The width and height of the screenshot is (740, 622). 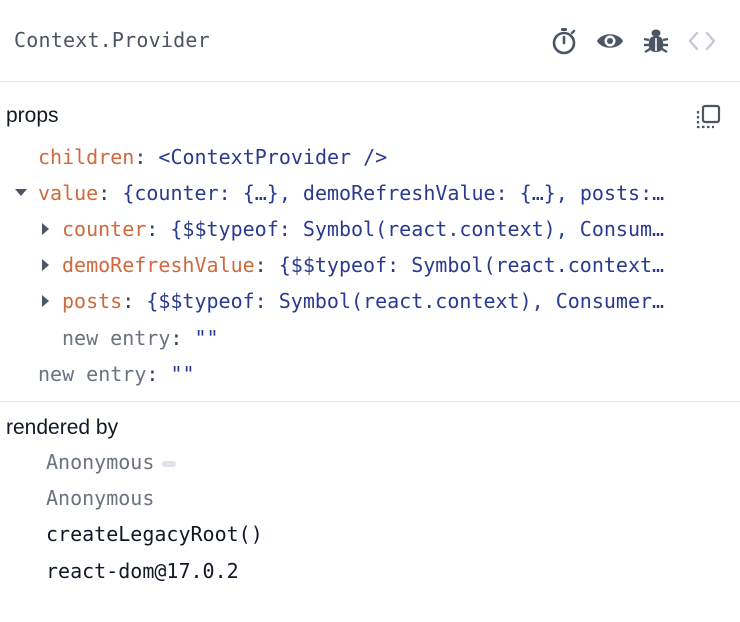 What do you see at coordinates (238, 374) in the screenshot?
I see `new-entry-root: new entry: ""` at bounding box center [238, 374].